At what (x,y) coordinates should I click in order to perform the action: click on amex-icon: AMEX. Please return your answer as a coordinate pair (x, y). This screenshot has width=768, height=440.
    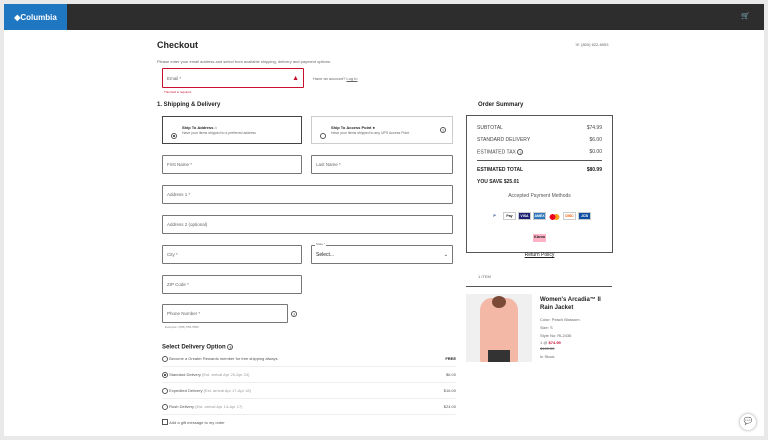
    Looking at the image, I should click on (539, 216).